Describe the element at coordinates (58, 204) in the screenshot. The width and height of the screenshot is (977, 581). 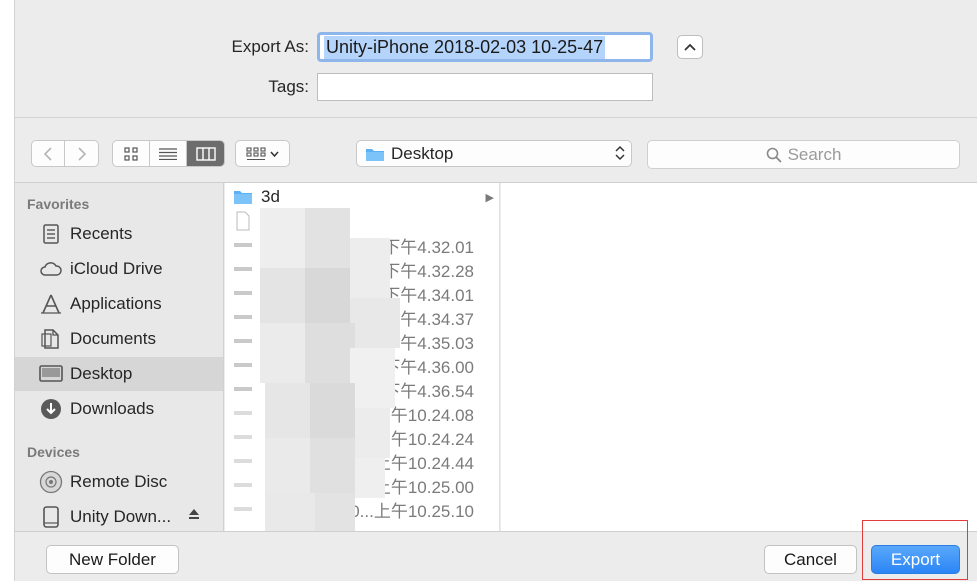
I see `favorites-header: Favorites` at that location.